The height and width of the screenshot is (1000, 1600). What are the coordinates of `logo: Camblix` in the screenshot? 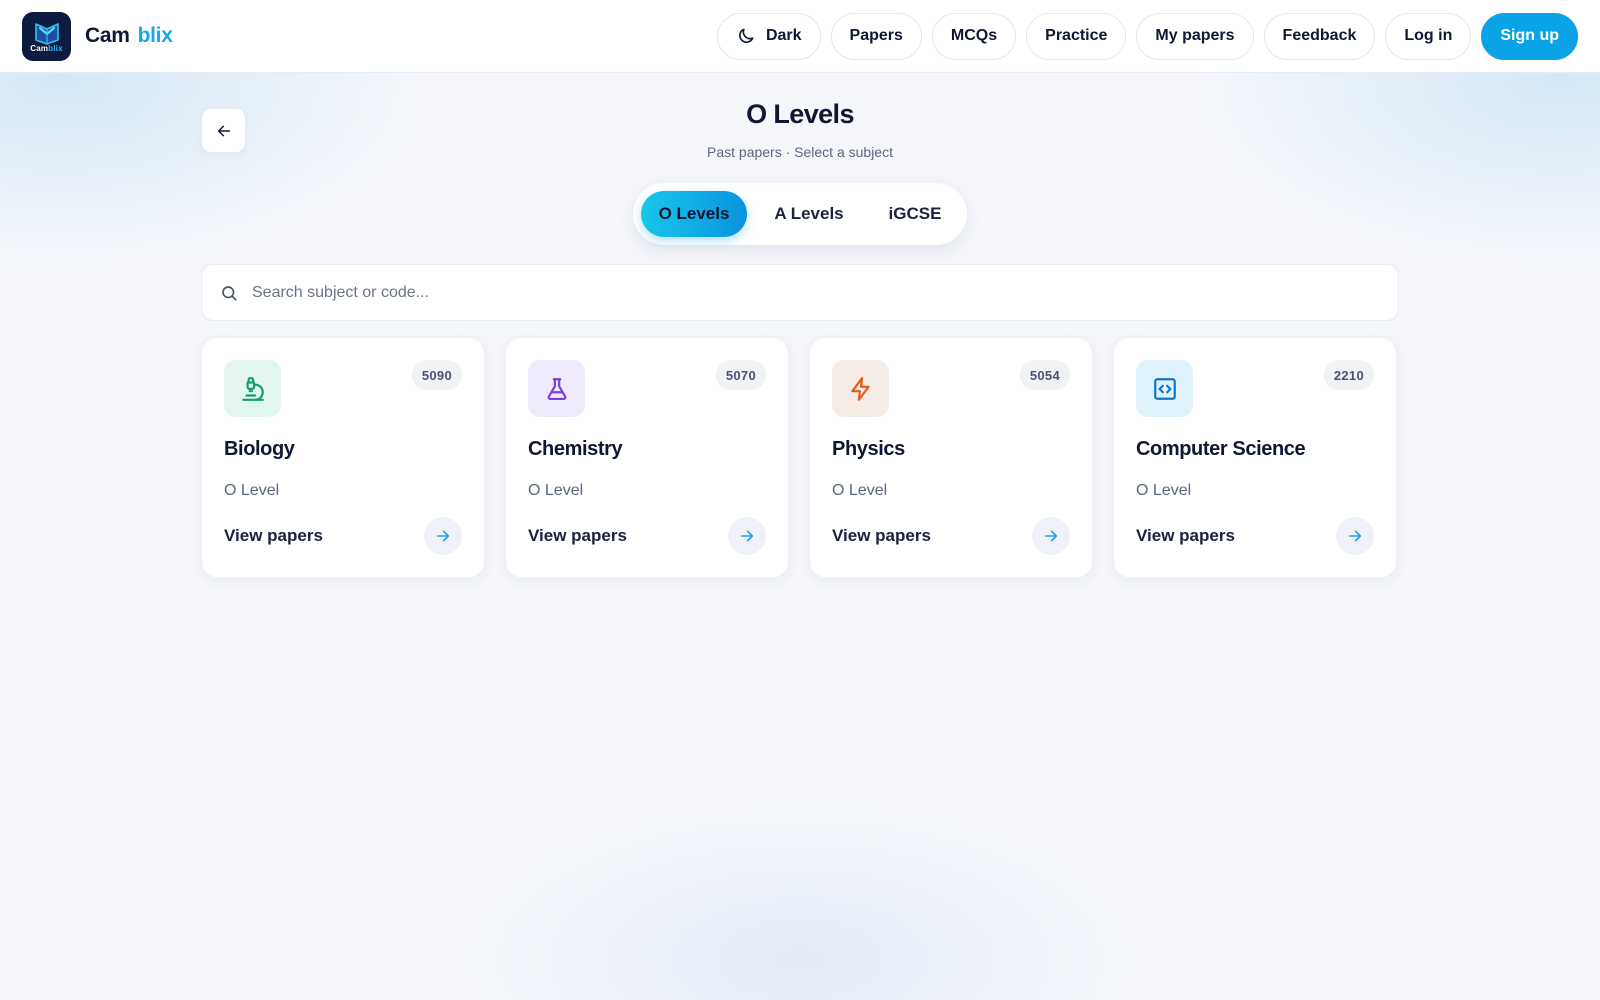 It's located at (46, 36).